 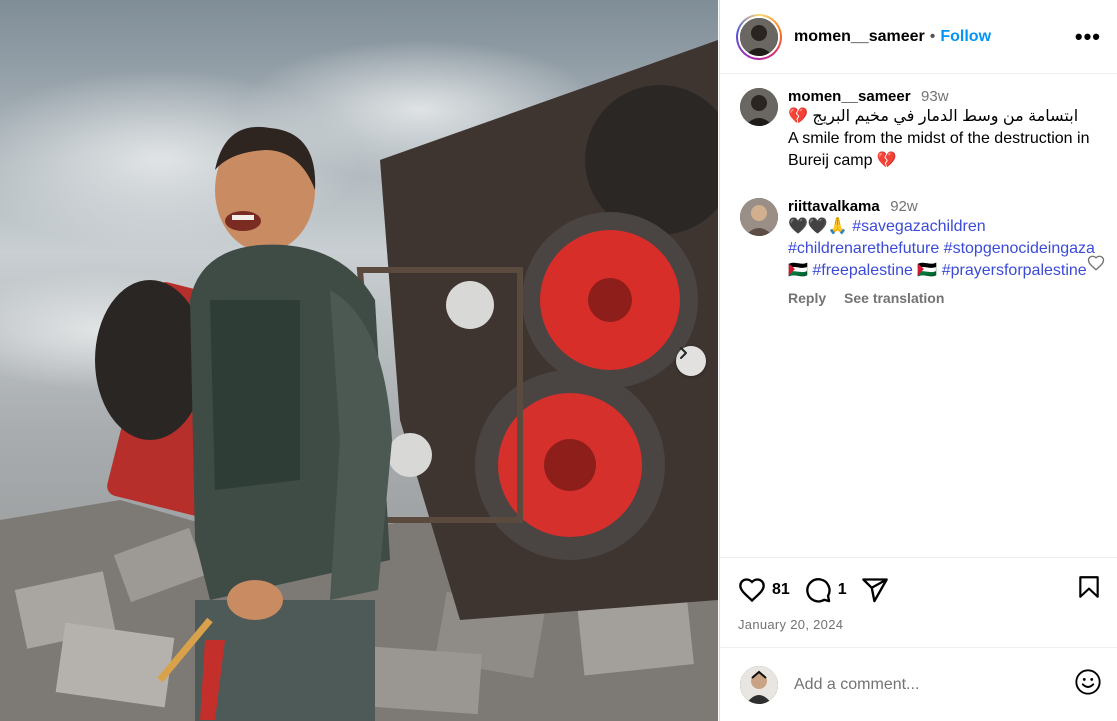 I want to click on post-date: January 20, 2024, so click(x=920, y=624).